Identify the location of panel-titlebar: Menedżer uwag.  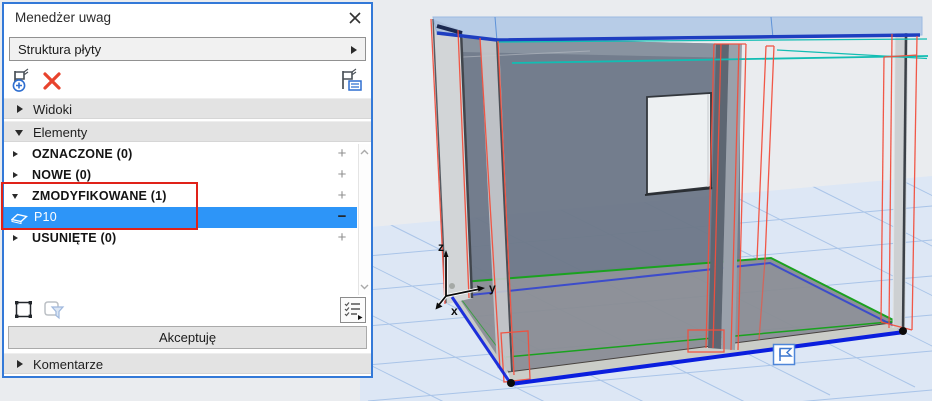
(187, 18).